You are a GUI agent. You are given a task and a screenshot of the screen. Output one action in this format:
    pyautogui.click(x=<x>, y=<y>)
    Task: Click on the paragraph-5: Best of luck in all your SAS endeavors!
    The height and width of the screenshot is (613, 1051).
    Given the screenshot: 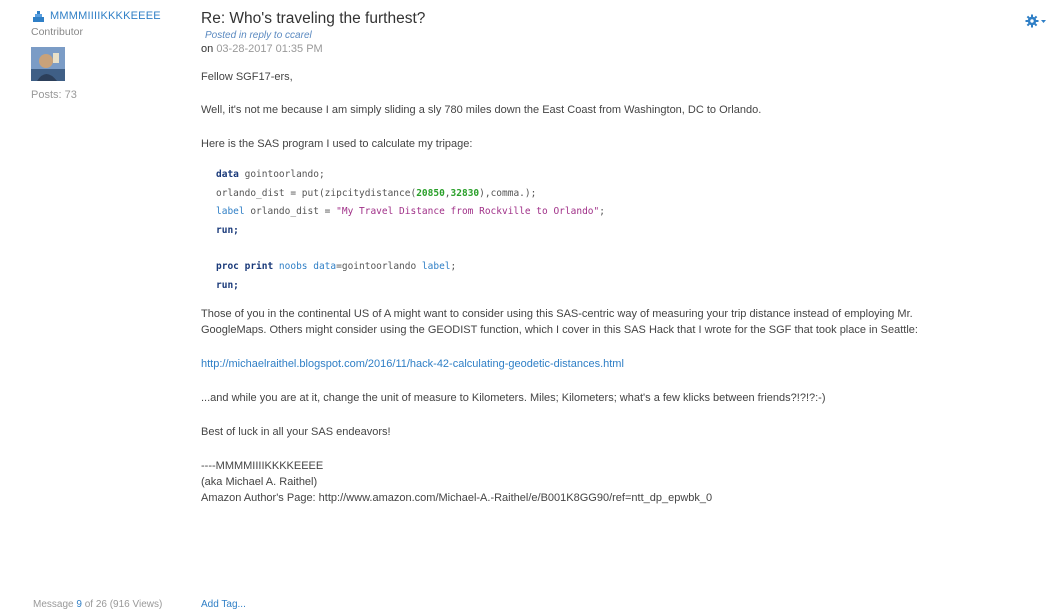 What is the action you would take?
    pyautogui.click(x=296, y=432)
    